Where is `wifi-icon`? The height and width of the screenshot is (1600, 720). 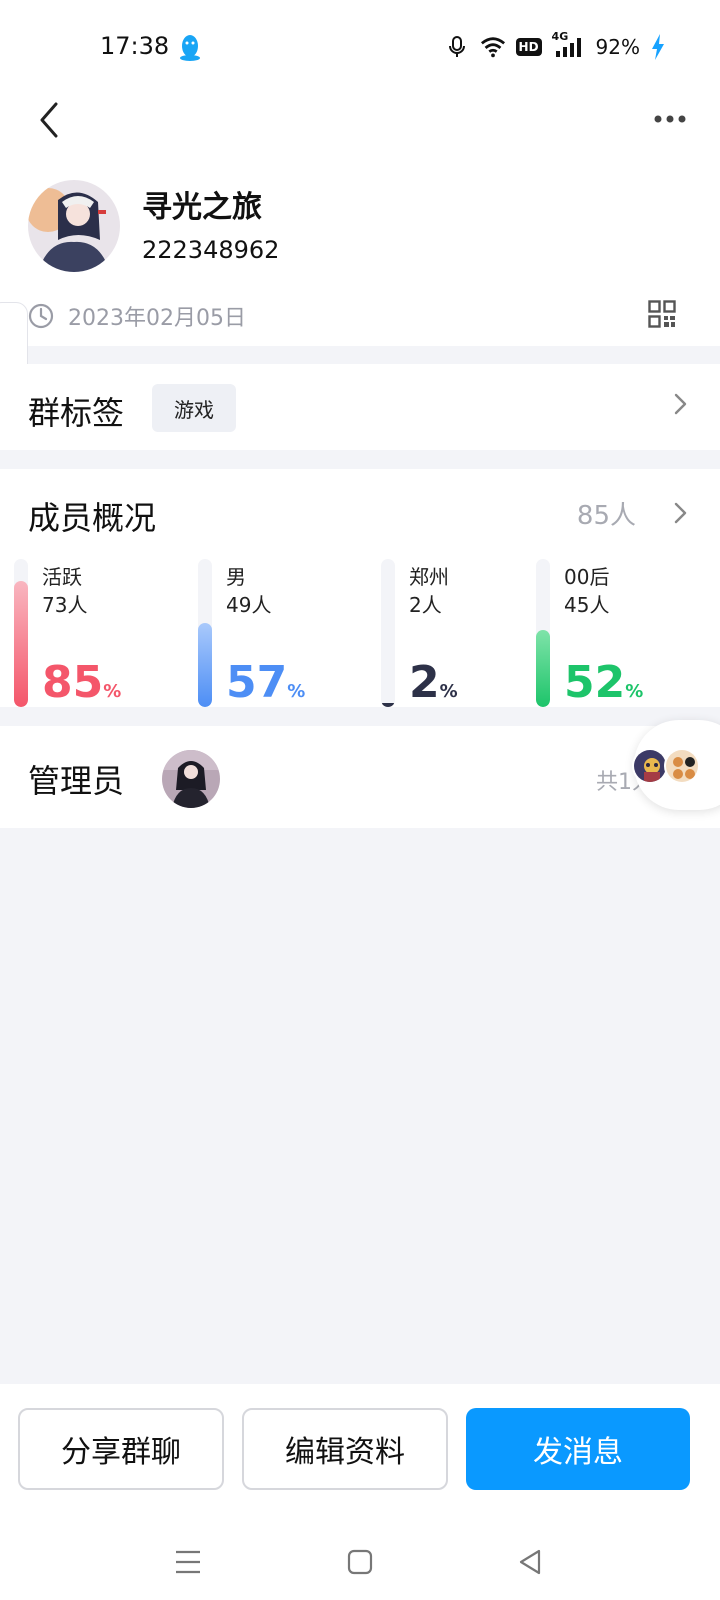 wifi-icon is located at coordinates (493, 47).